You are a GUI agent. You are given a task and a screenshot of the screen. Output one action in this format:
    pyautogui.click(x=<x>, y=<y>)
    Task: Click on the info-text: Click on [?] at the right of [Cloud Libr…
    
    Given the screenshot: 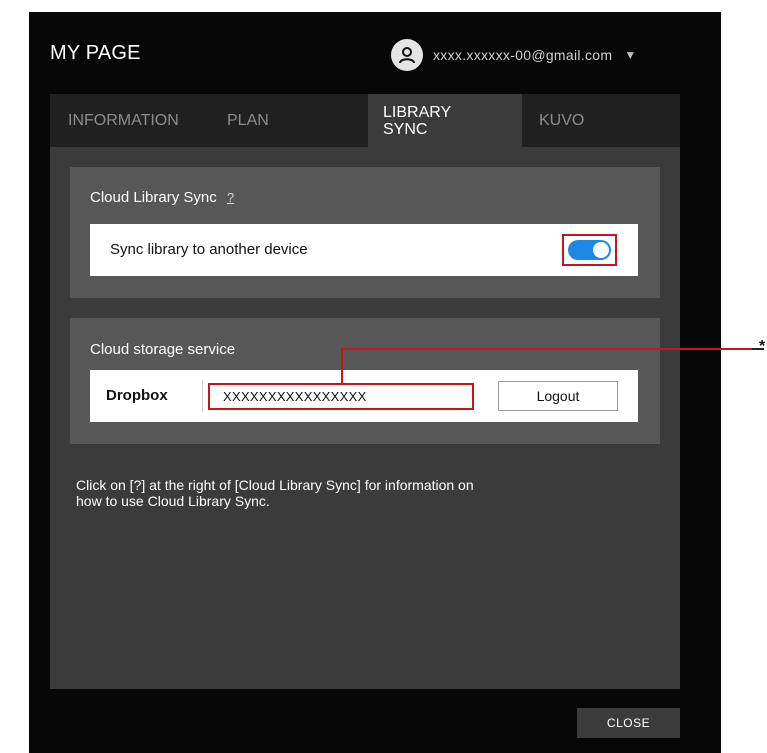 What is the action you would take?
    pyautogui.click(x=275, y=493)
    